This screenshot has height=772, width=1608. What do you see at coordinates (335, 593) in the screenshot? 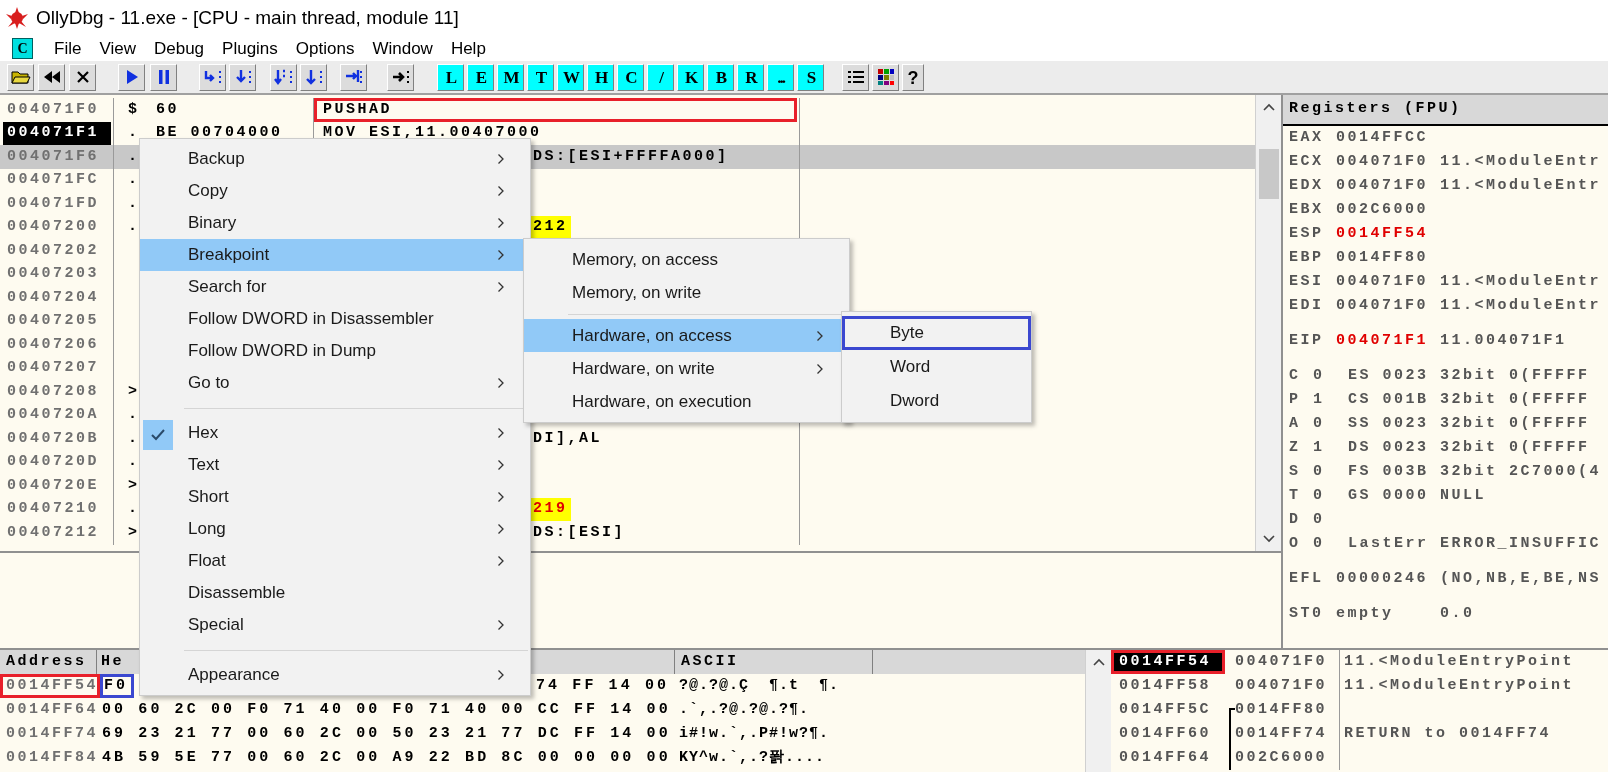
I see `menu-item: Disassemble` at bounding box center [335, 593].